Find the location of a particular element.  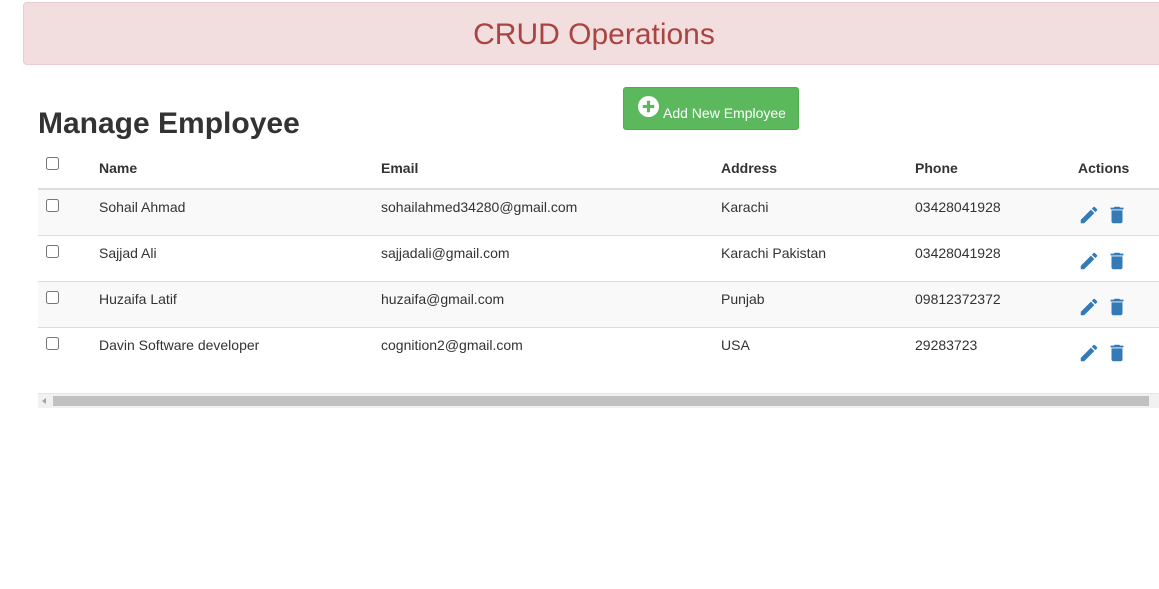

page-title: Manage Employee is located at coordinates (169, 123).